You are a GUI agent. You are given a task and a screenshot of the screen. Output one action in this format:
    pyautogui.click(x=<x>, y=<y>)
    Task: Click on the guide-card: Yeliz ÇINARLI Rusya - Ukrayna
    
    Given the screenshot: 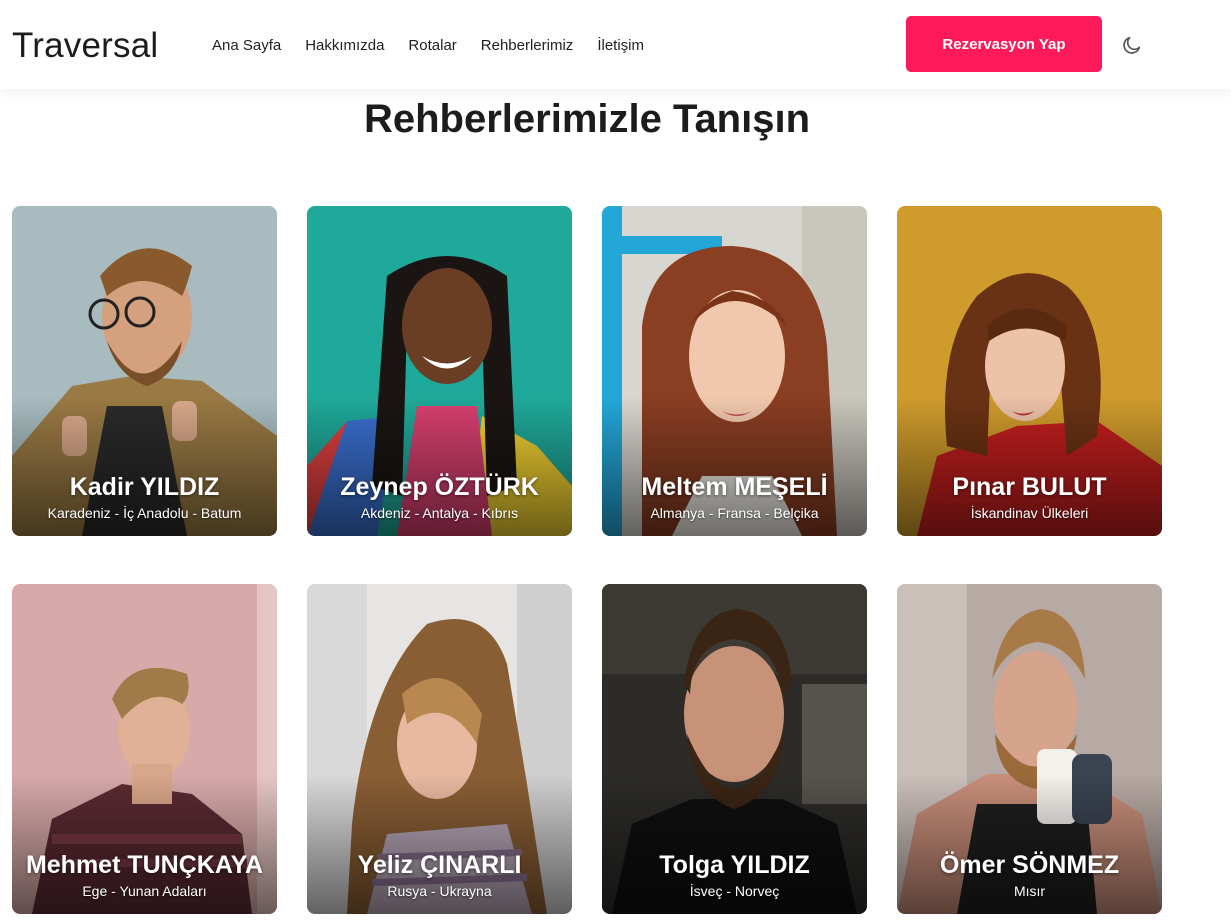 What is the action you would take?
    pyautogui.click(x=439, y=749)
    